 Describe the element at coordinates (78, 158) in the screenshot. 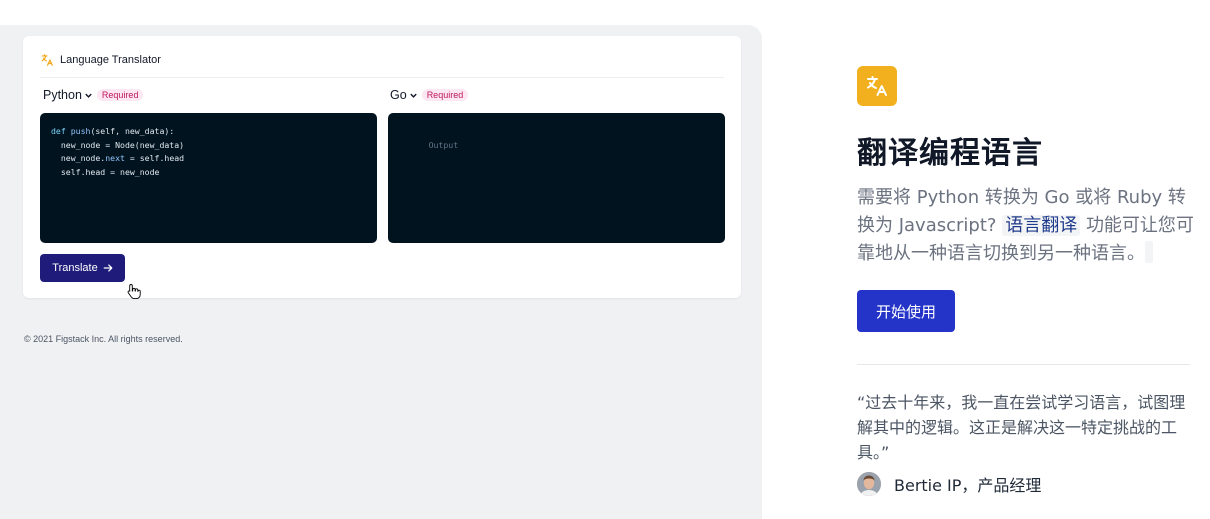

I see `code-token: new_node.` at that location.